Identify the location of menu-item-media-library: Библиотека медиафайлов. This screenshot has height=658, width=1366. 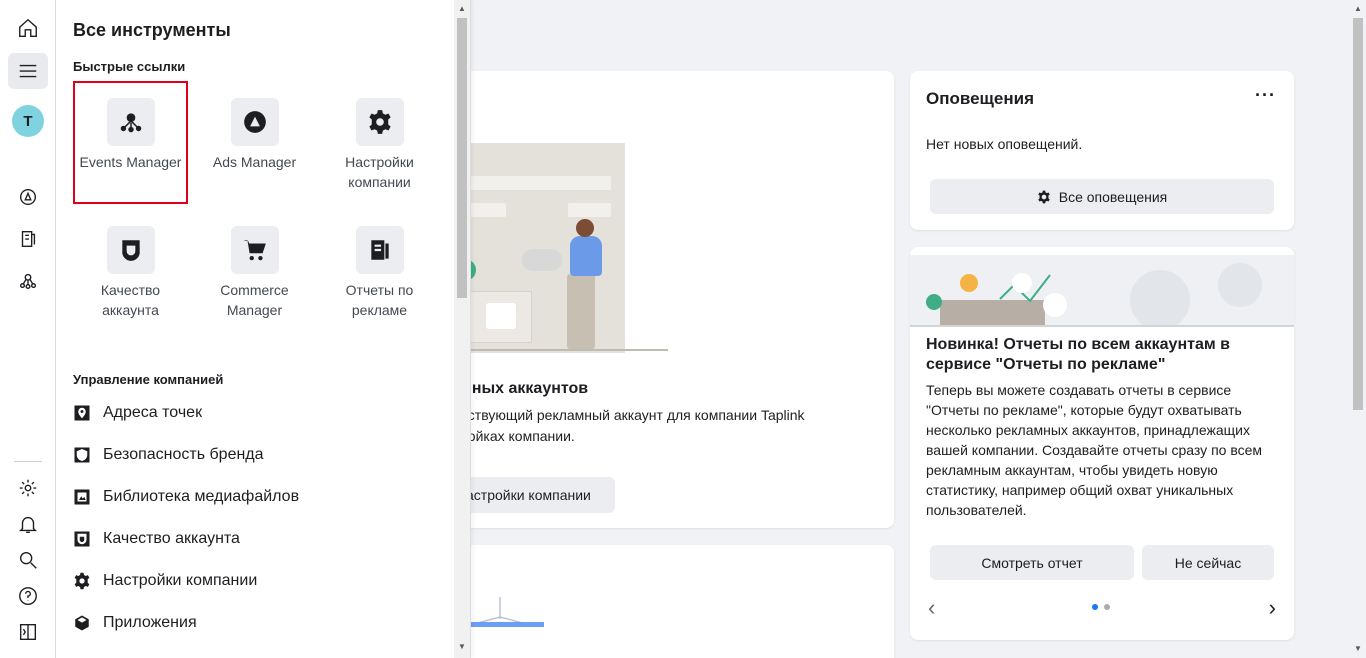
(186, 497).